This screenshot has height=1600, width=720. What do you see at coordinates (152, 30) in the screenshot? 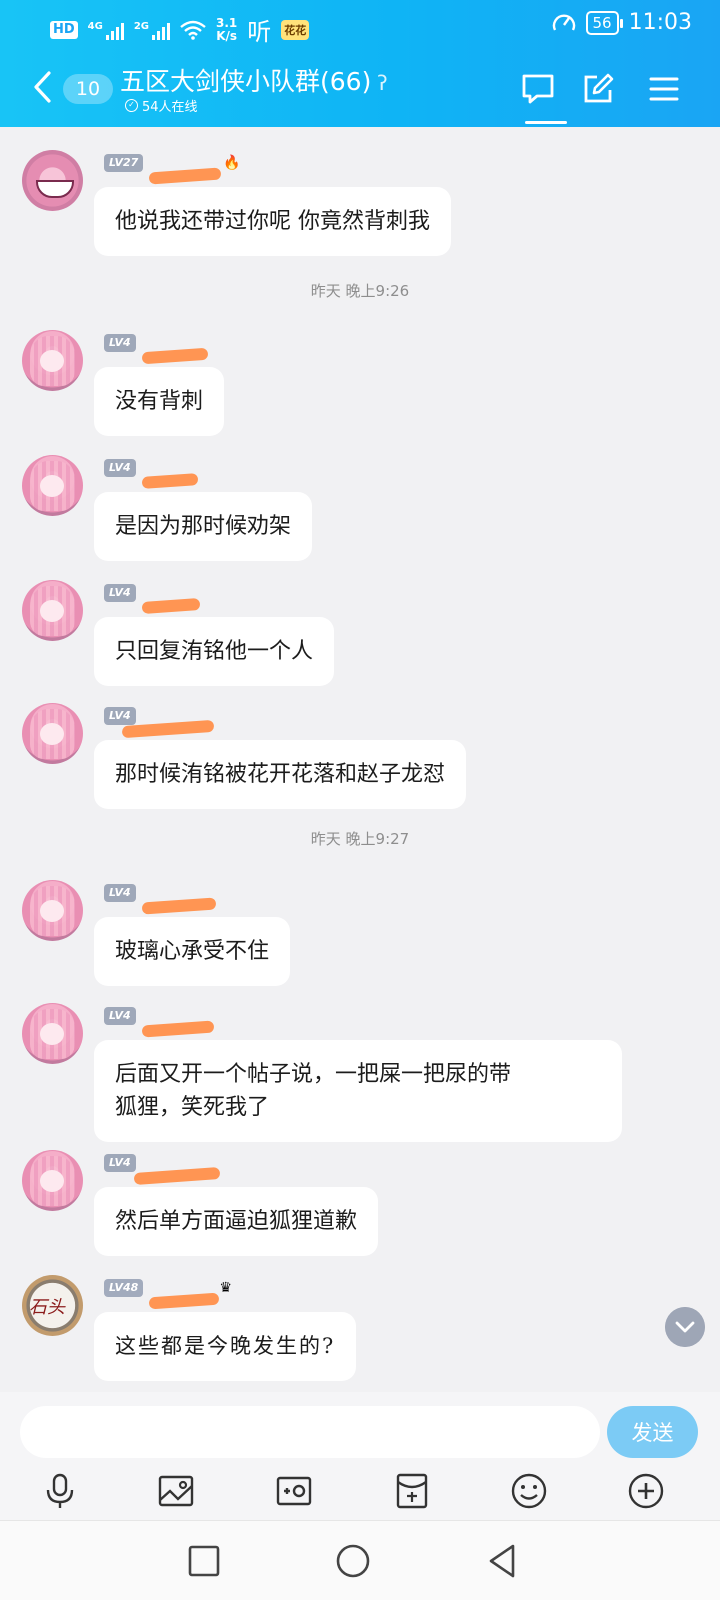
I see `cellular-signal-icon-2: 2G` at bounding box center [152, 30].